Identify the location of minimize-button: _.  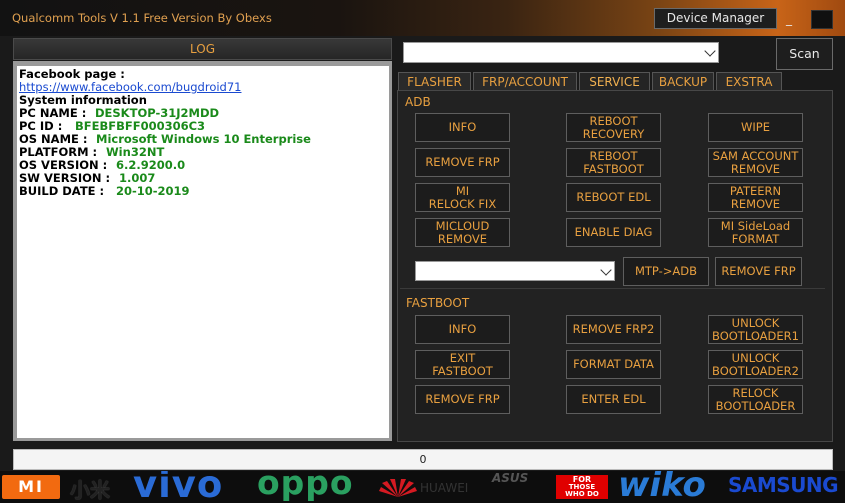
(789, 19).